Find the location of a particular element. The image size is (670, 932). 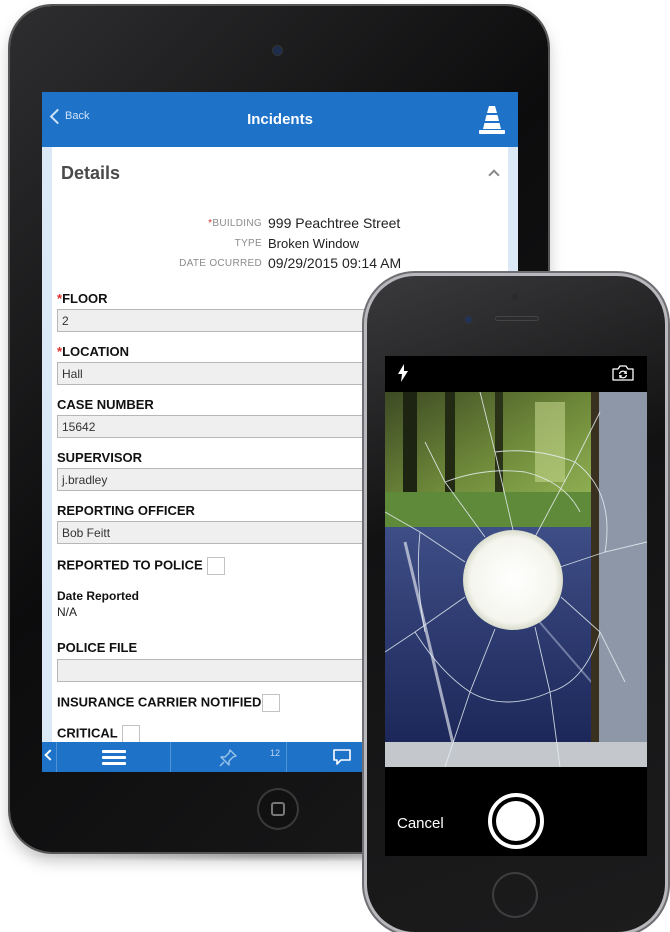

pin-count-badge: 12 is located at coordinates (275, 753).